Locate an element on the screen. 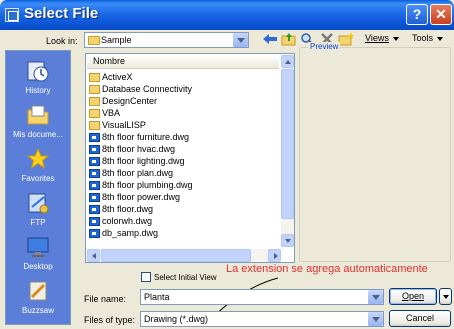 This screenshot has height=329, width=454. views-menu: Views is located at coordinates (382, 38).